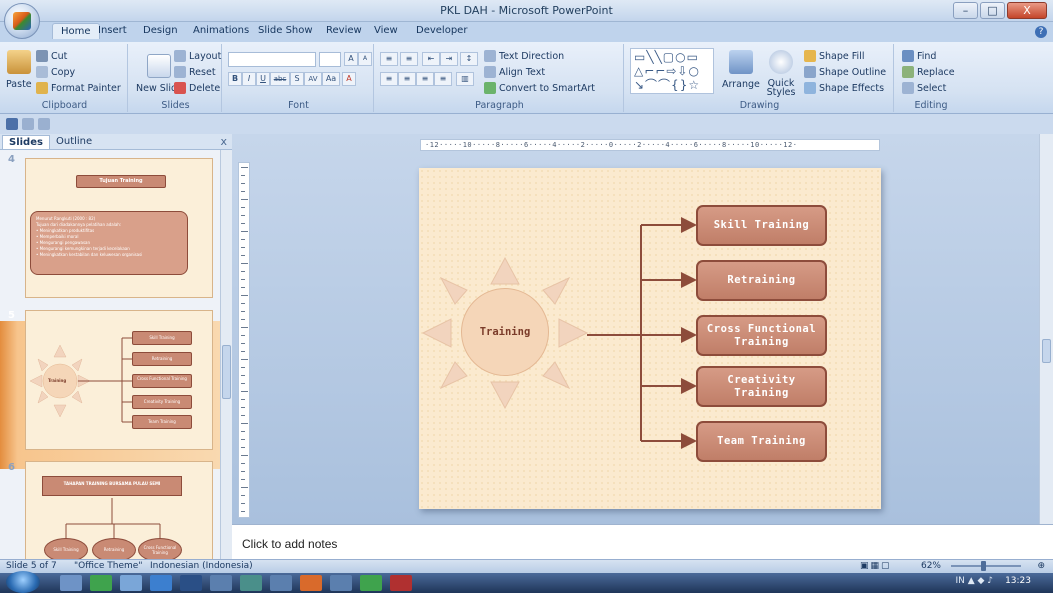 The height and width of the screenshot is (593, 1053). I want to click on copy-button: Copy, so click(55, 72).